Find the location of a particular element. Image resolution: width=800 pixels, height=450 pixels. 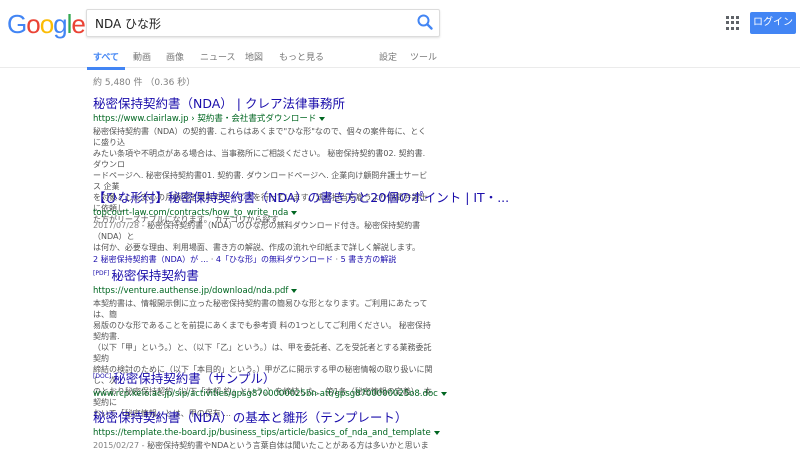

search-box is located at coordinates (263, 23).